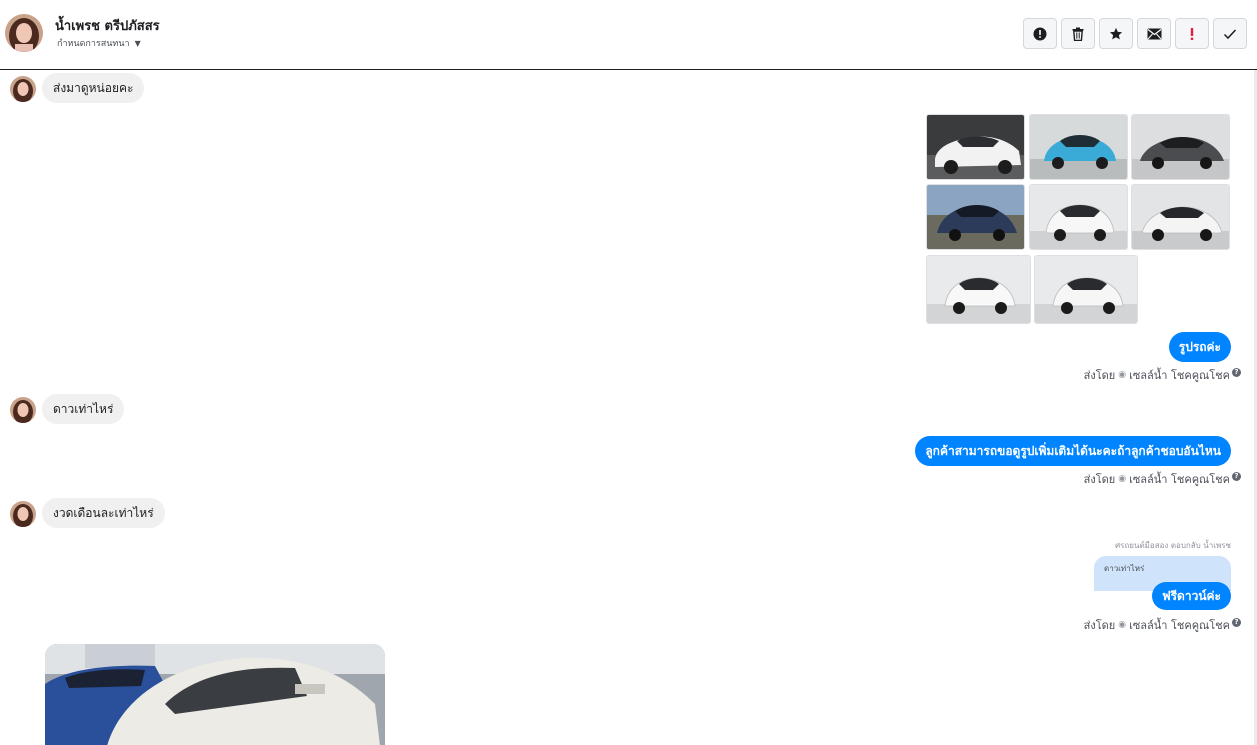  What do you see at coordinates (137, 43) in the screenshot?
I see `caret-down-icon: ▼` at bounding box center [137, 43].